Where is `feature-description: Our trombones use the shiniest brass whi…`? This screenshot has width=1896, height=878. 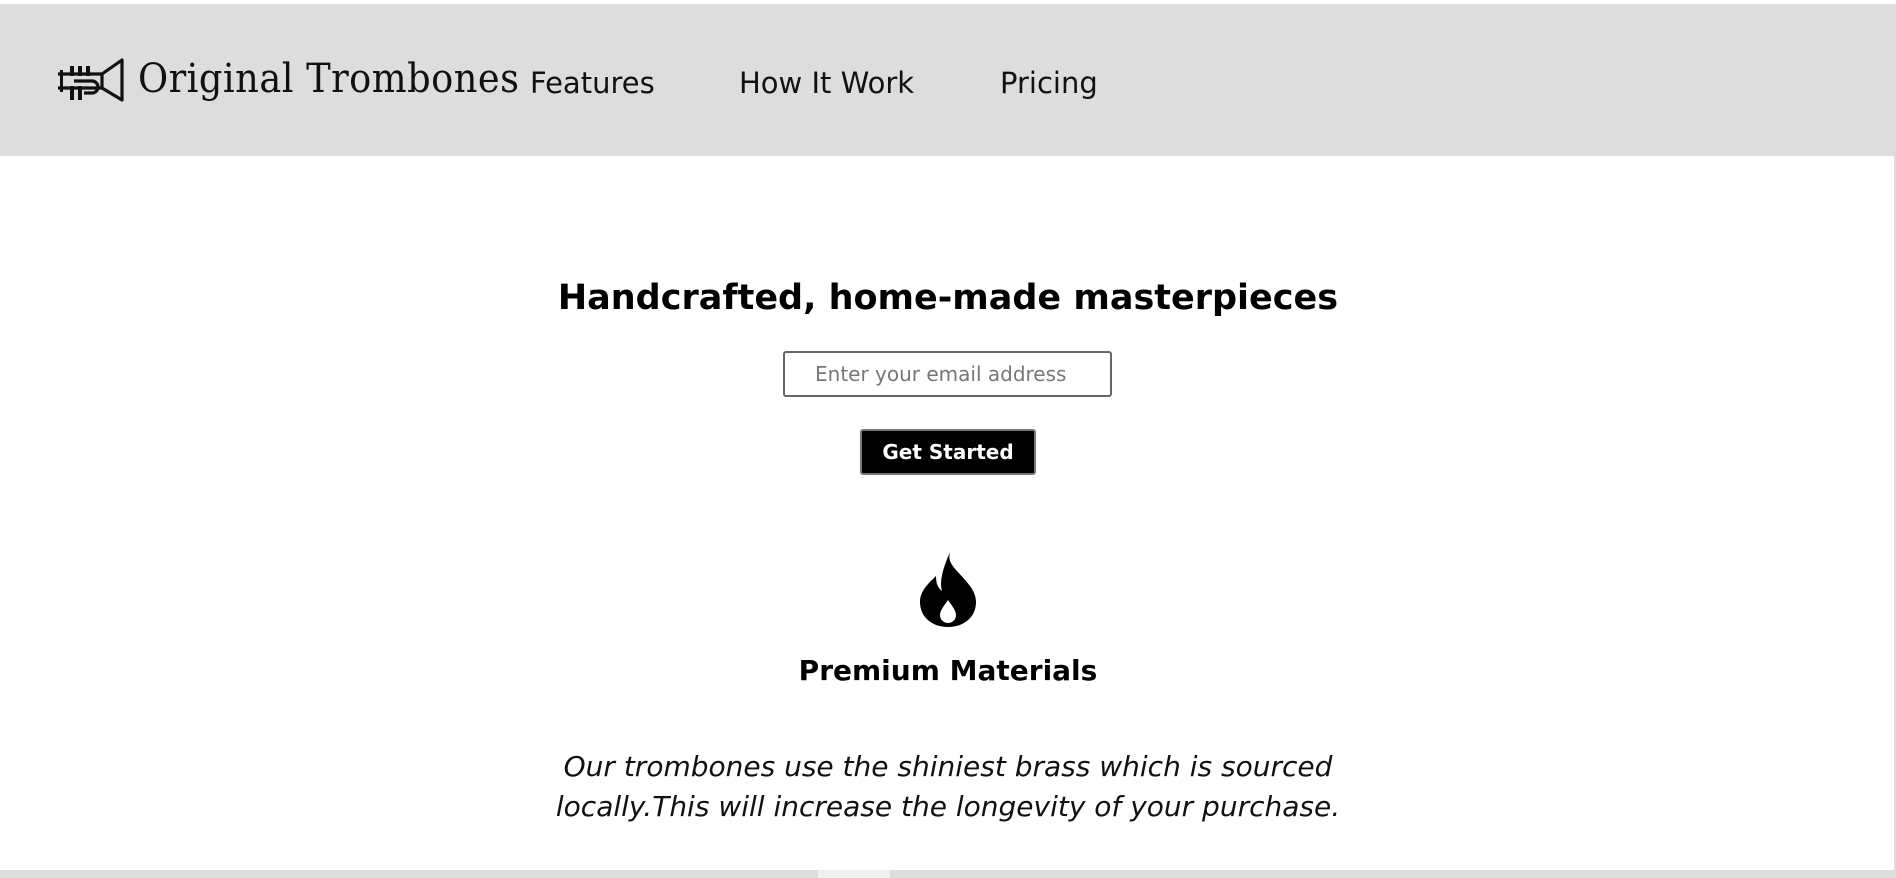 feature-description: Our trombones use the shiniest brass whi… is located at coordinates (948, 786).